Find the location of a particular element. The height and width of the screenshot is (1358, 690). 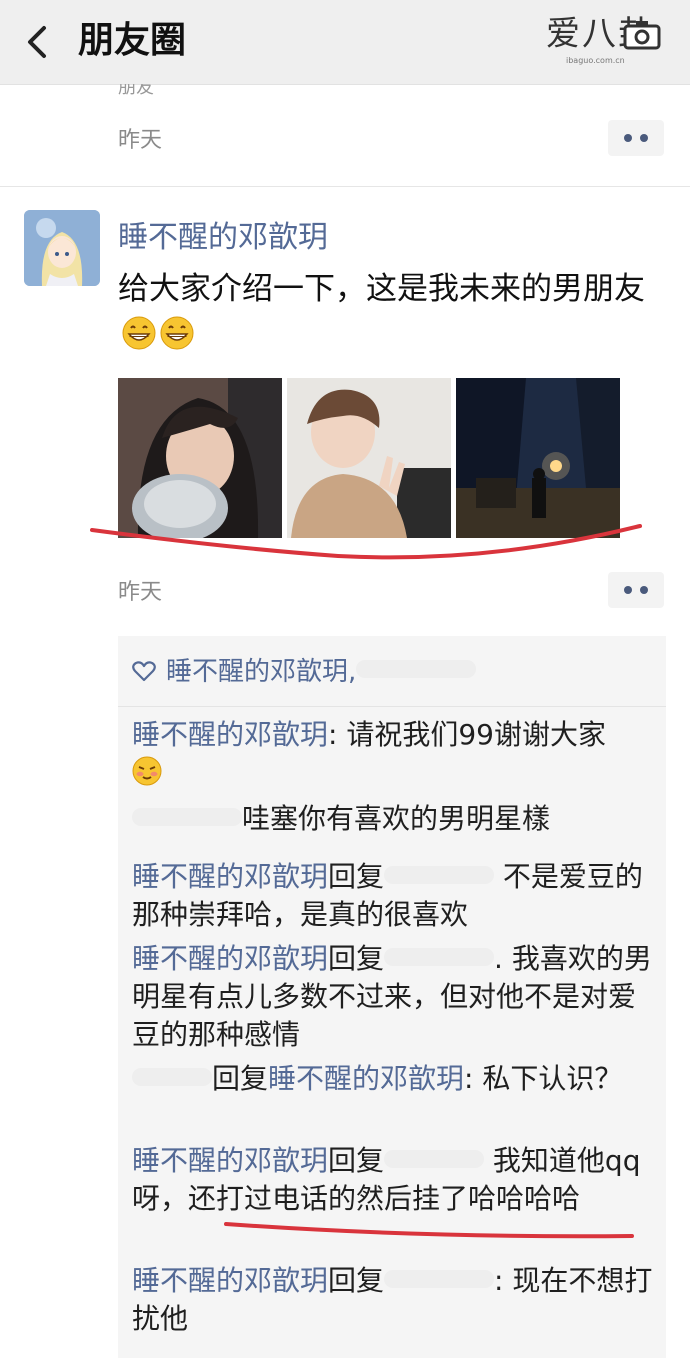

comment-item: 睡不醒的邓歆玥回复 不是爱豆的那种崇拜哈，是真的很喜欢 is located at coordinates (397, 896).